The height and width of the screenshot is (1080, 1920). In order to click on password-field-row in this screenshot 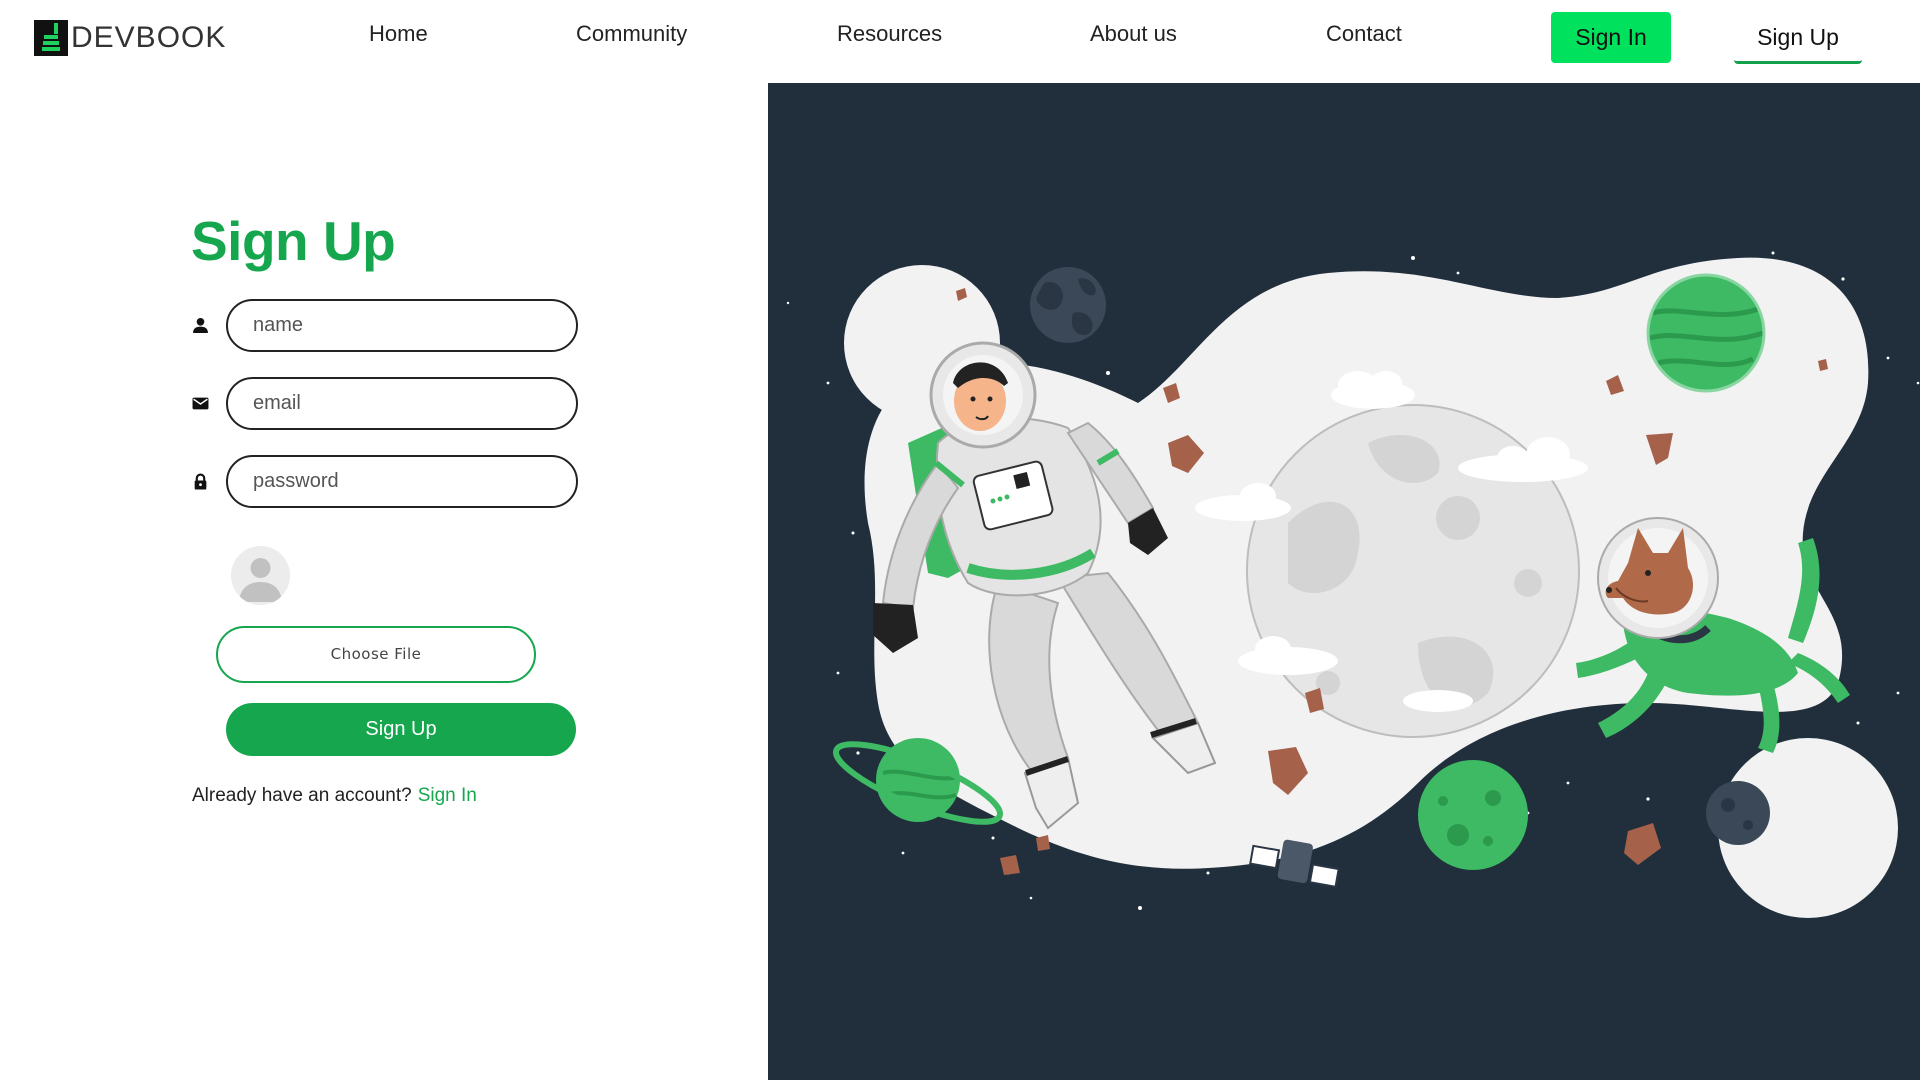, I will do `click(385, 482)`.